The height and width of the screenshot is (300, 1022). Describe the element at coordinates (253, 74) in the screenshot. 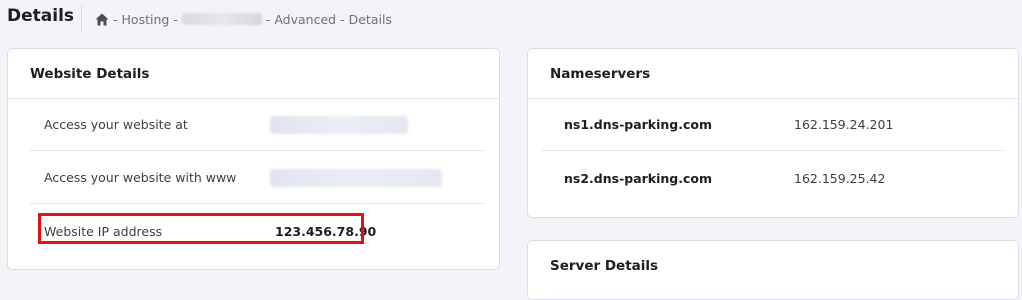

I see `website-details-title: Website Details` at that location.